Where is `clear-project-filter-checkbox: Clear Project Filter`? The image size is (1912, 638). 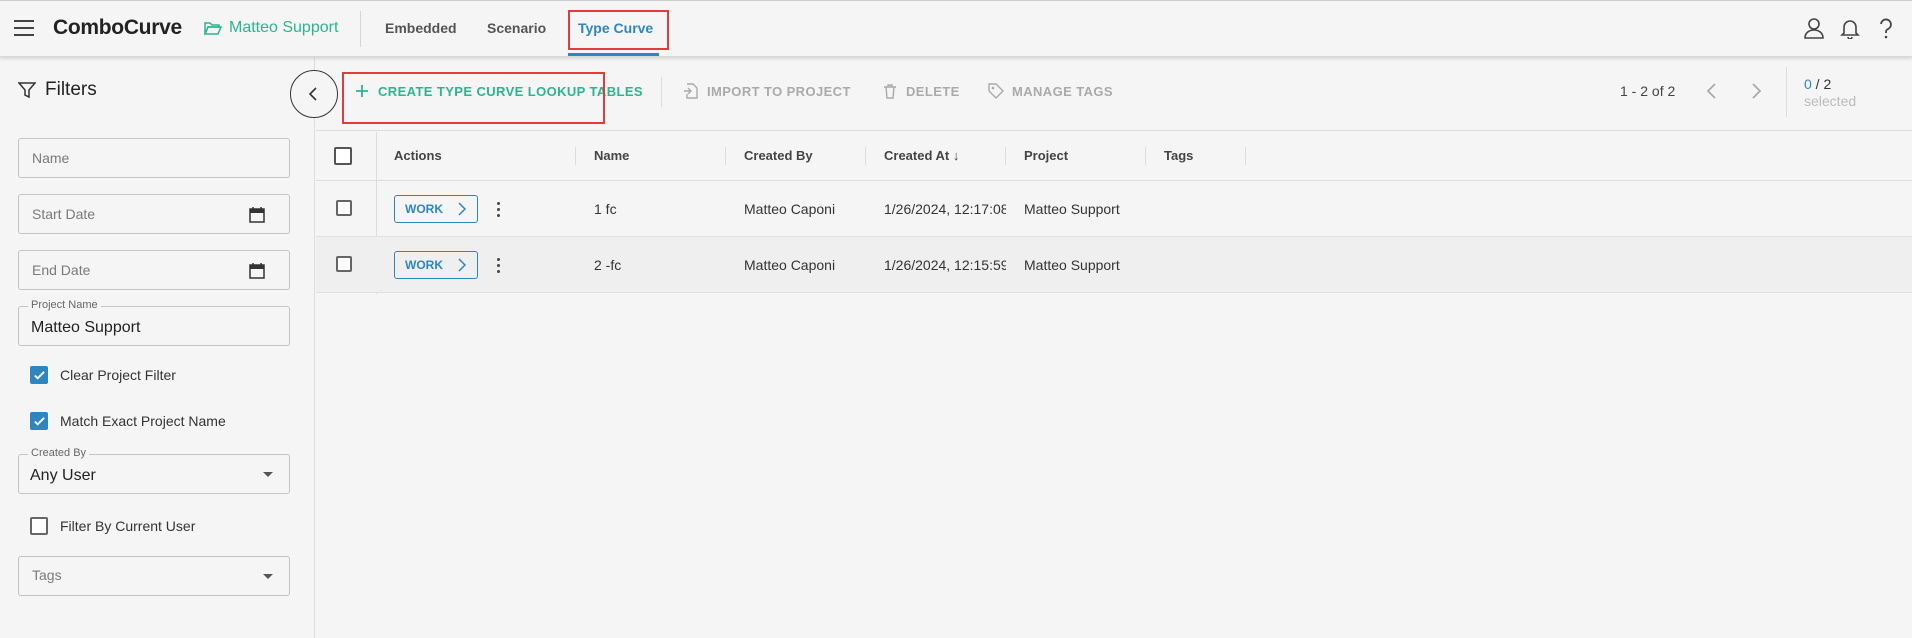
clear-project-filter-checkbox: Clear Project Filter is located at coordinates (103, 375).